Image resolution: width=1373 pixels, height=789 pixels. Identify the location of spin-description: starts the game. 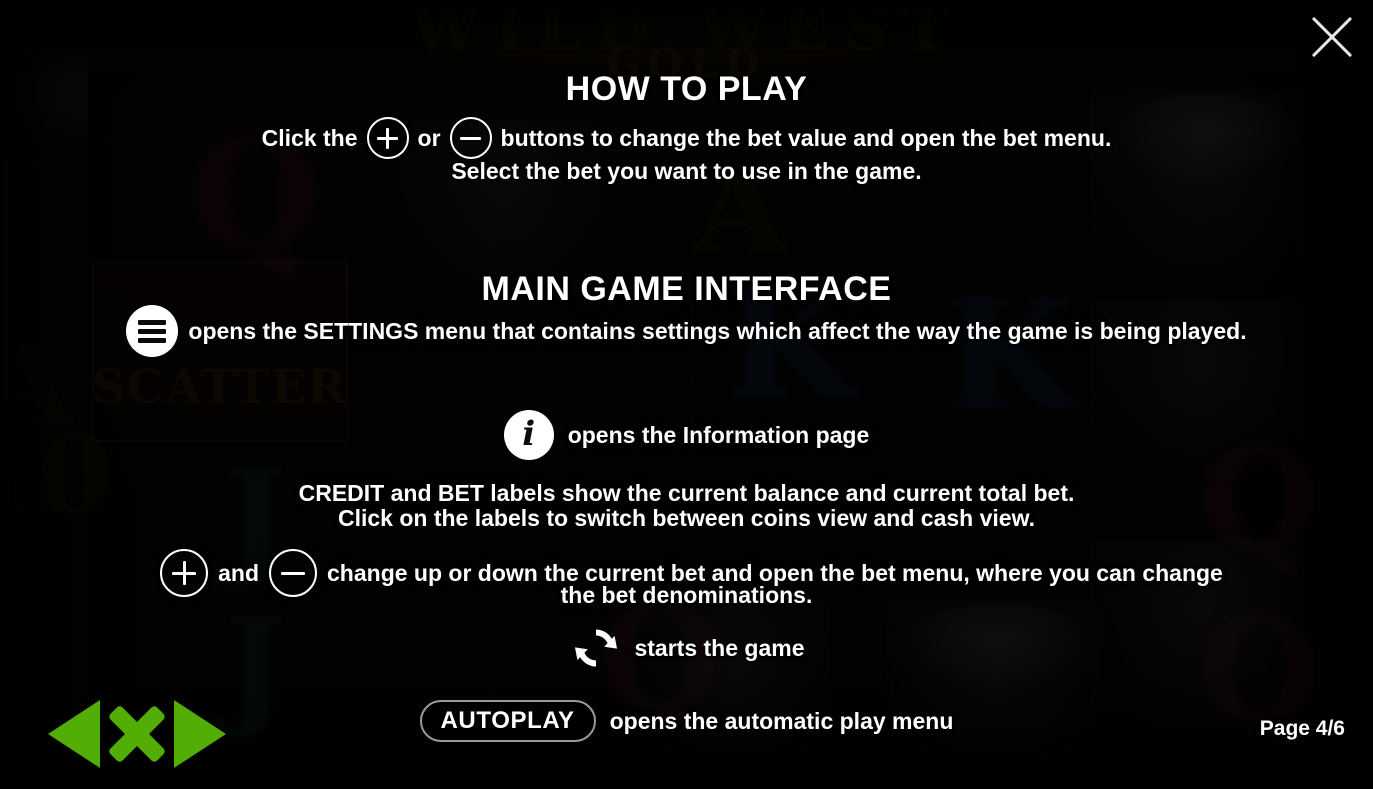
(719, 647).